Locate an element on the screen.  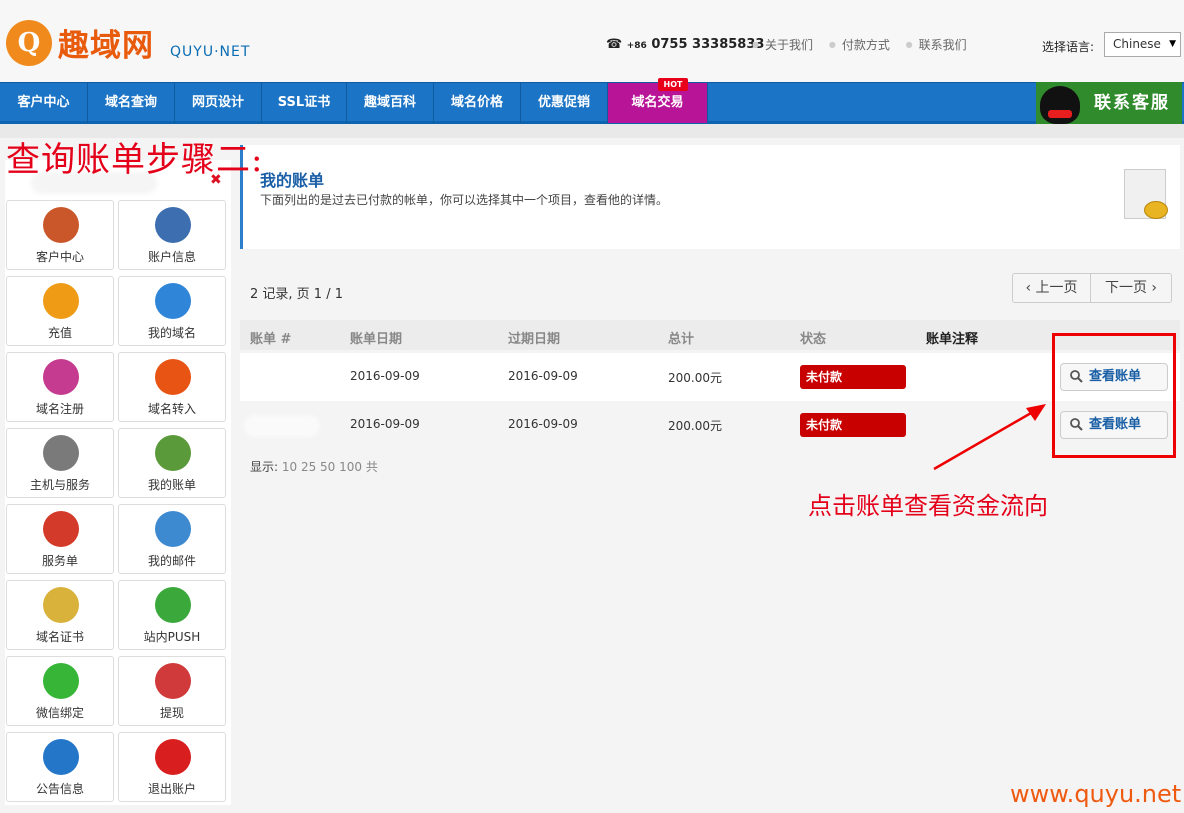
transfer-icon is located at coordinates (173, 377).